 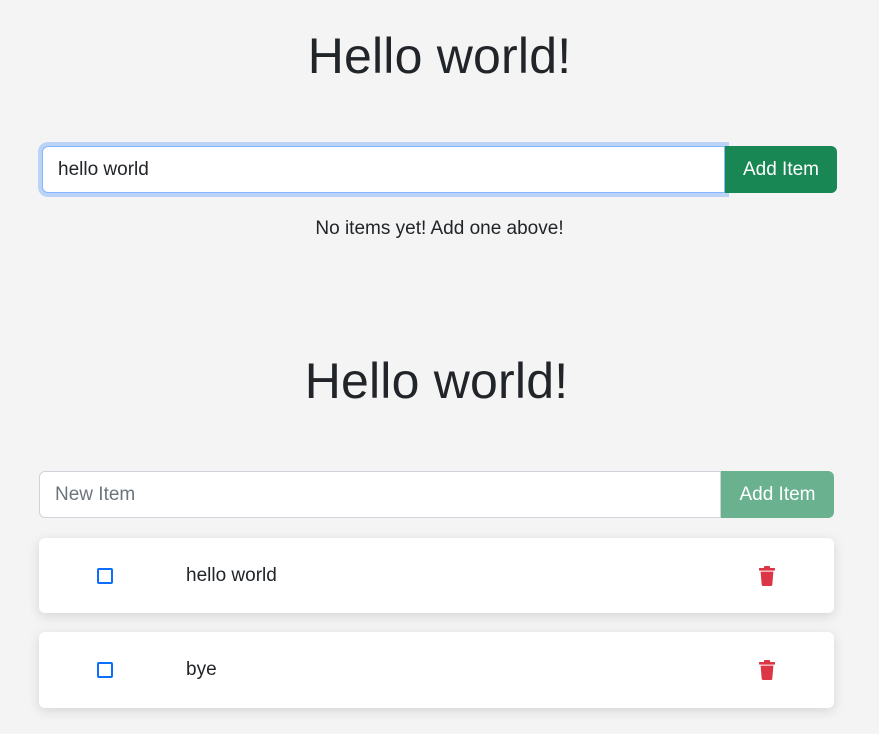 What do you see at coordinates (436, 575) in the screenshot?
I see `todo-item: hello world` at bounding box center [436, 575].